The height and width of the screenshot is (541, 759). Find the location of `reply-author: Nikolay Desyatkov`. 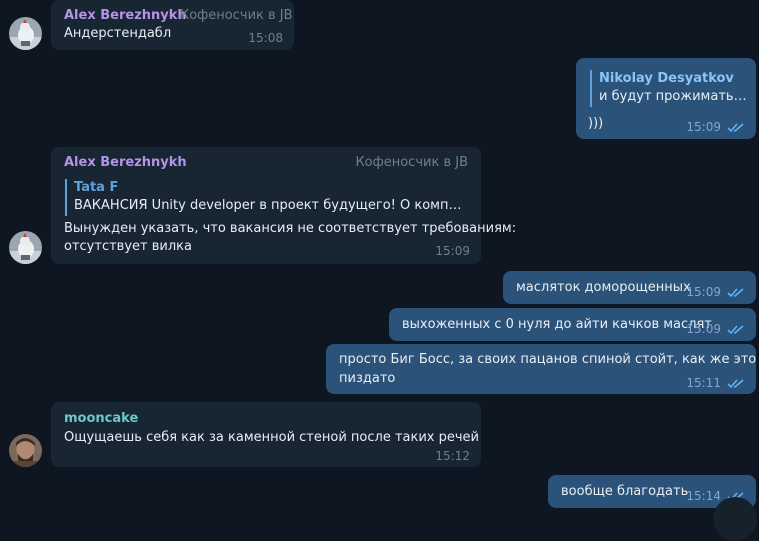

reply-author: Nikolay Desyatkov is located at coordinates (666, 78).